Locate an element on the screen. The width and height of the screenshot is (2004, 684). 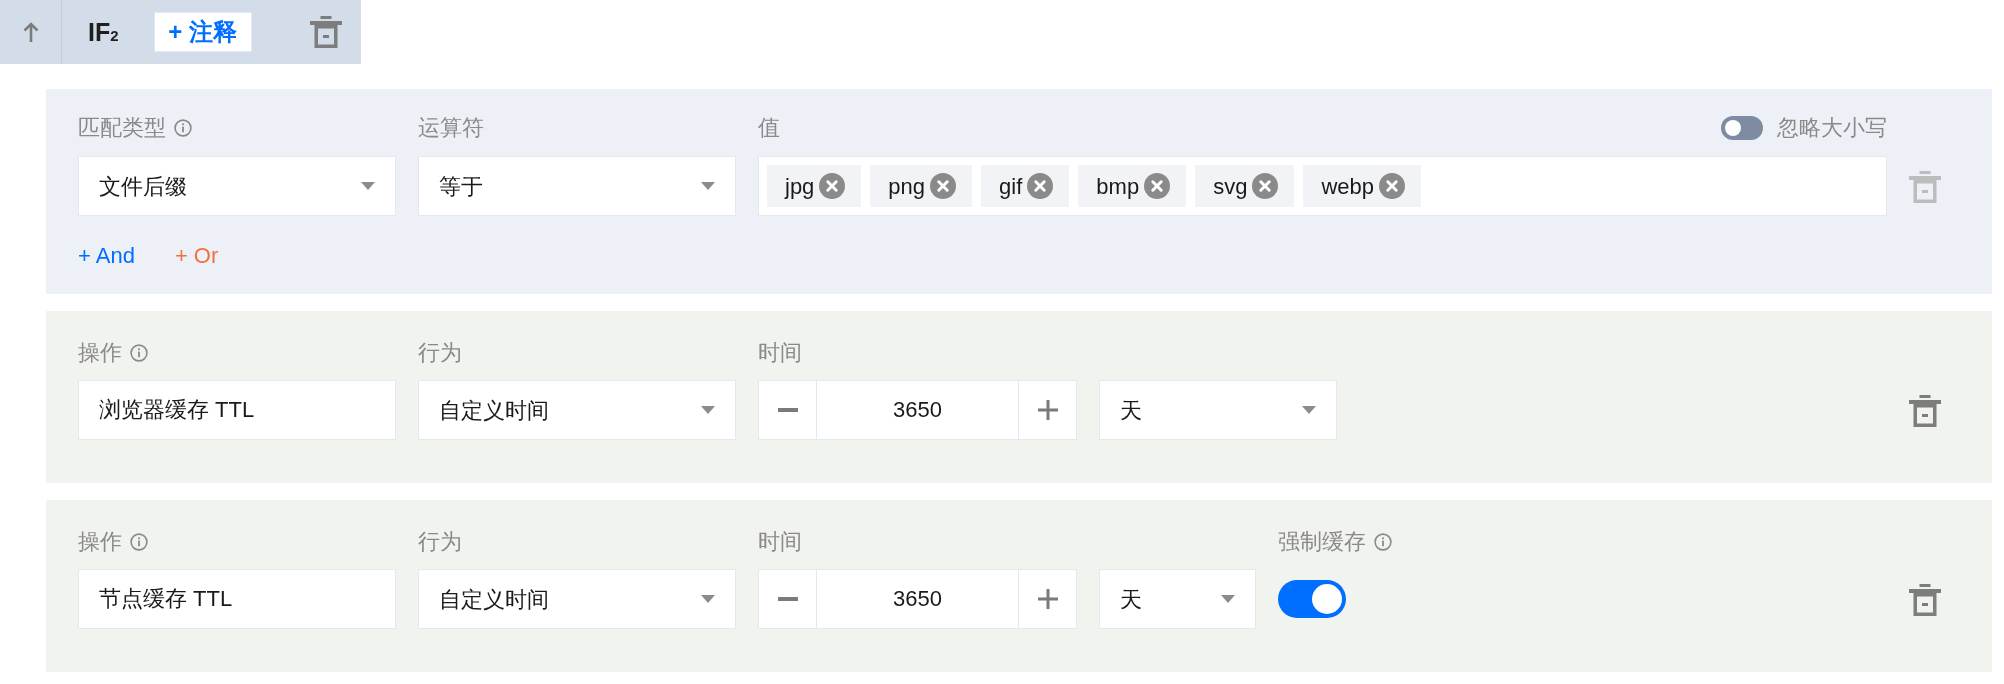
select-field: 文件后缀 is located at coordinates (237, 186).